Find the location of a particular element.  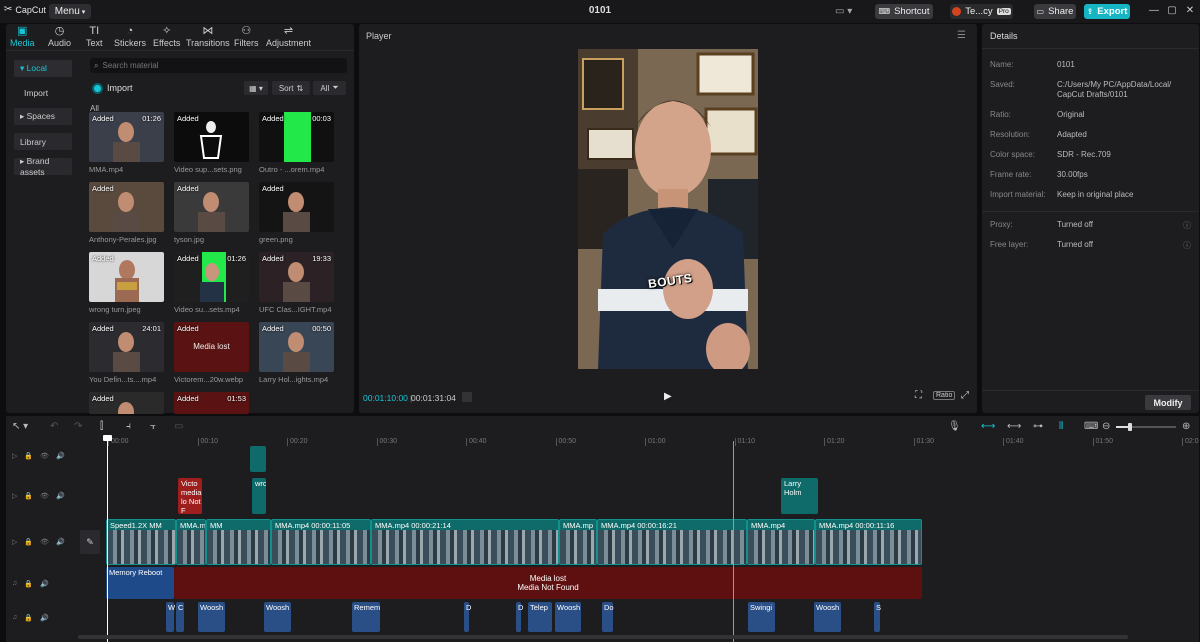

overlay-clip is located at coordinates (258, 459).